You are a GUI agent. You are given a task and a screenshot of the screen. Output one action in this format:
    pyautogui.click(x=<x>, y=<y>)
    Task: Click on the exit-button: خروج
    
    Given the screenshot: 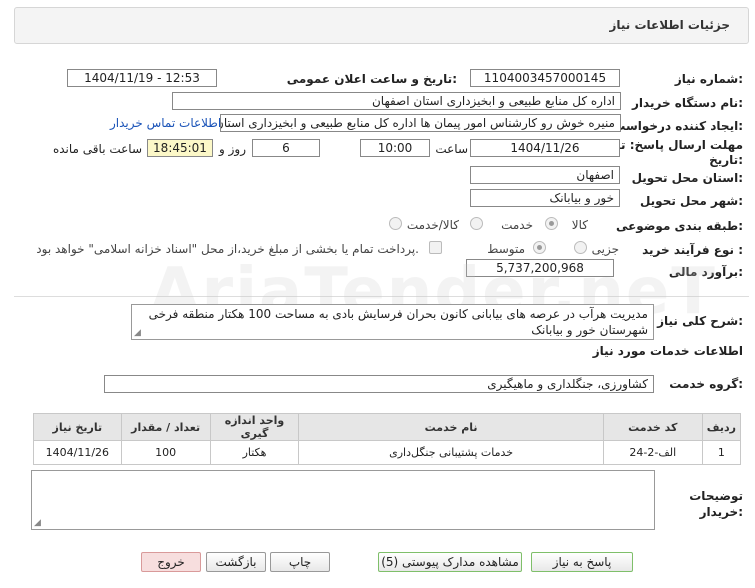 What is the action you would take?
    pyautogui.click(x=171, y=562)
    